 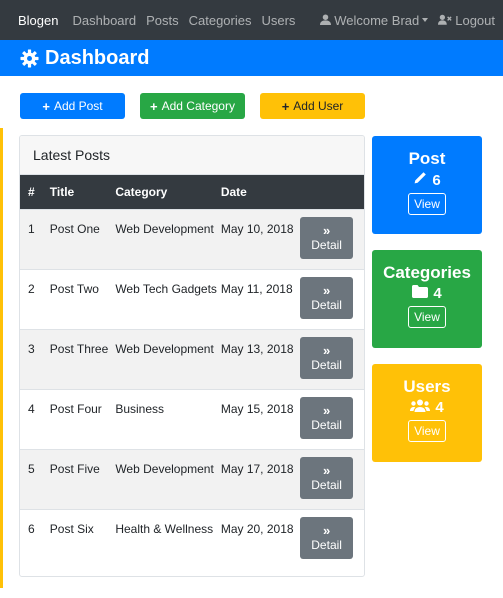 What do you see at coordinates (220, 20) in the screenshot?
I see `nav-link-categories: Categories` at bounding box center [220, 20].